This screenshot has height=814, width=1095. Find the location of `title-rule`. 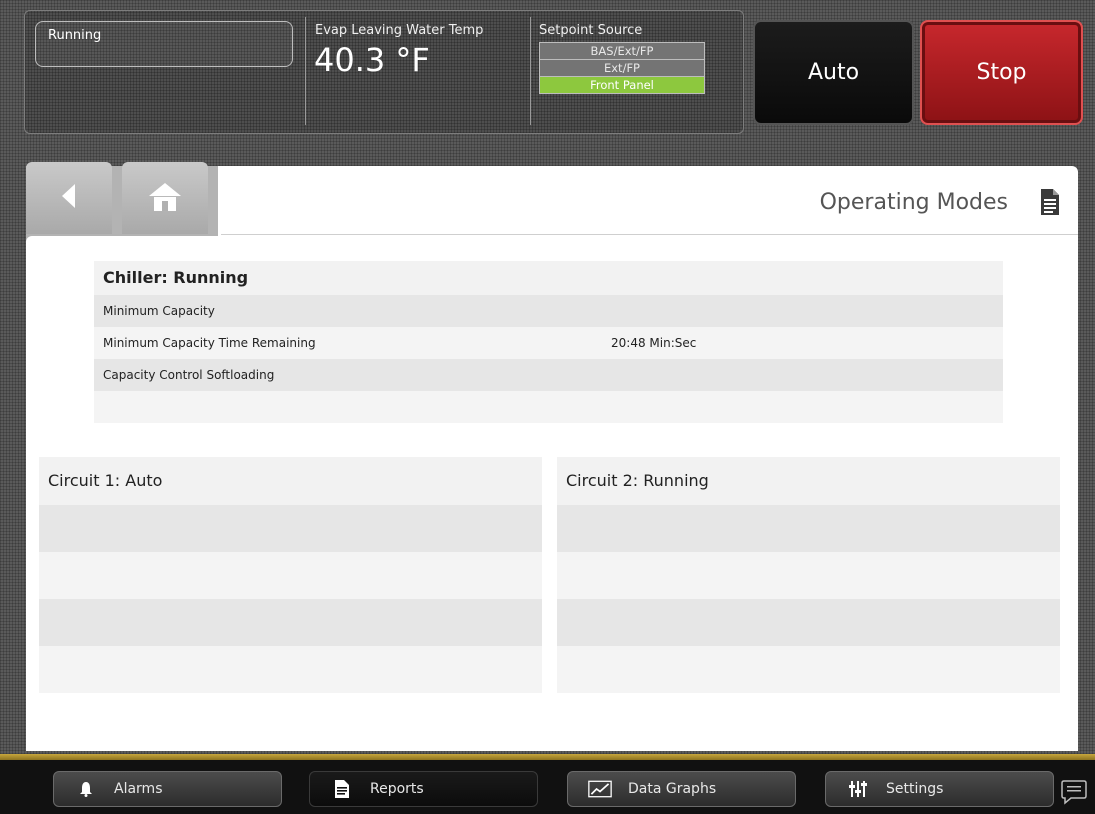

title-rule is located at coordinates (649, 234).